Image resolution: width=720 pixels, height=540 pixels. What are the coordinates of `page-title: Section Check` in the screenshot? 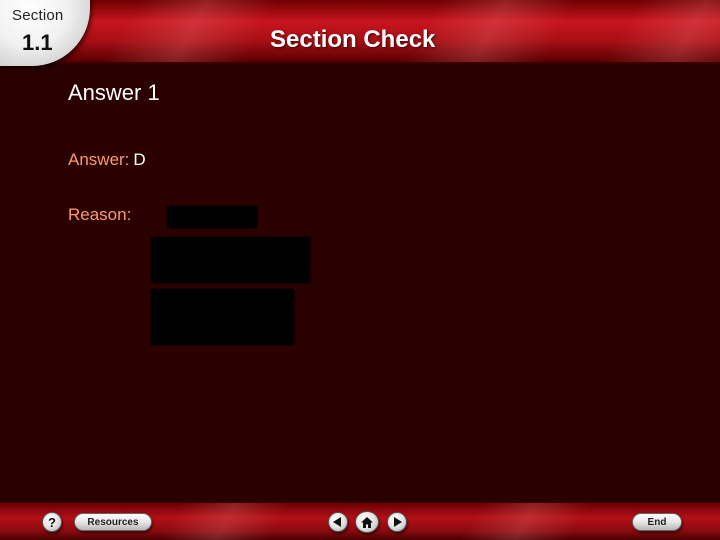 It's located at (353, 39).